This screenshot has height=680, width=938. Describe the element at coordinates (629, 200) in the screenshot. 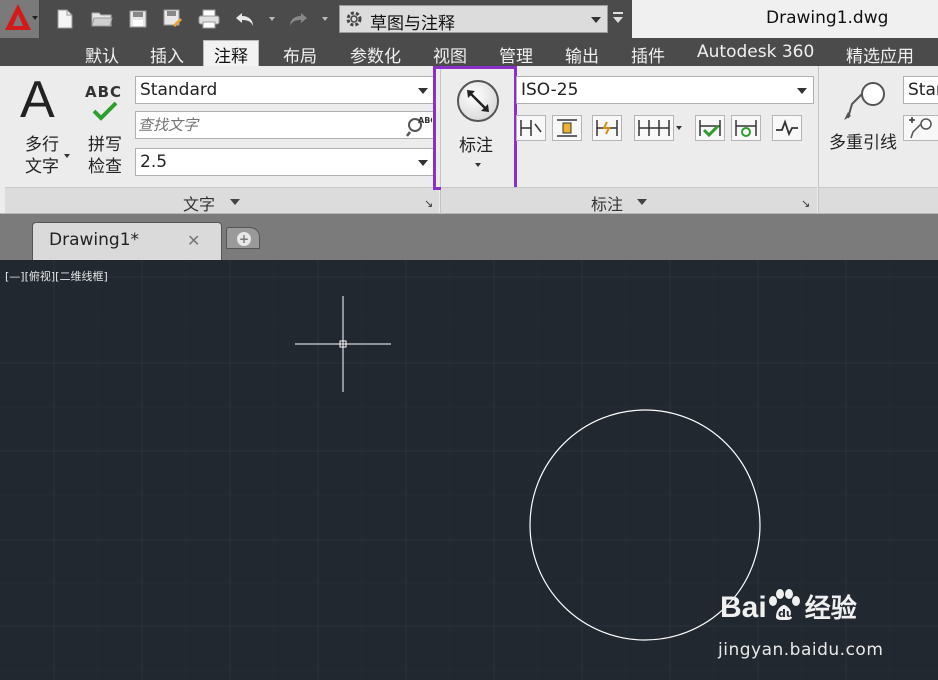

I see `dimension-panel-titlebar: 标注 ↘` at that location.